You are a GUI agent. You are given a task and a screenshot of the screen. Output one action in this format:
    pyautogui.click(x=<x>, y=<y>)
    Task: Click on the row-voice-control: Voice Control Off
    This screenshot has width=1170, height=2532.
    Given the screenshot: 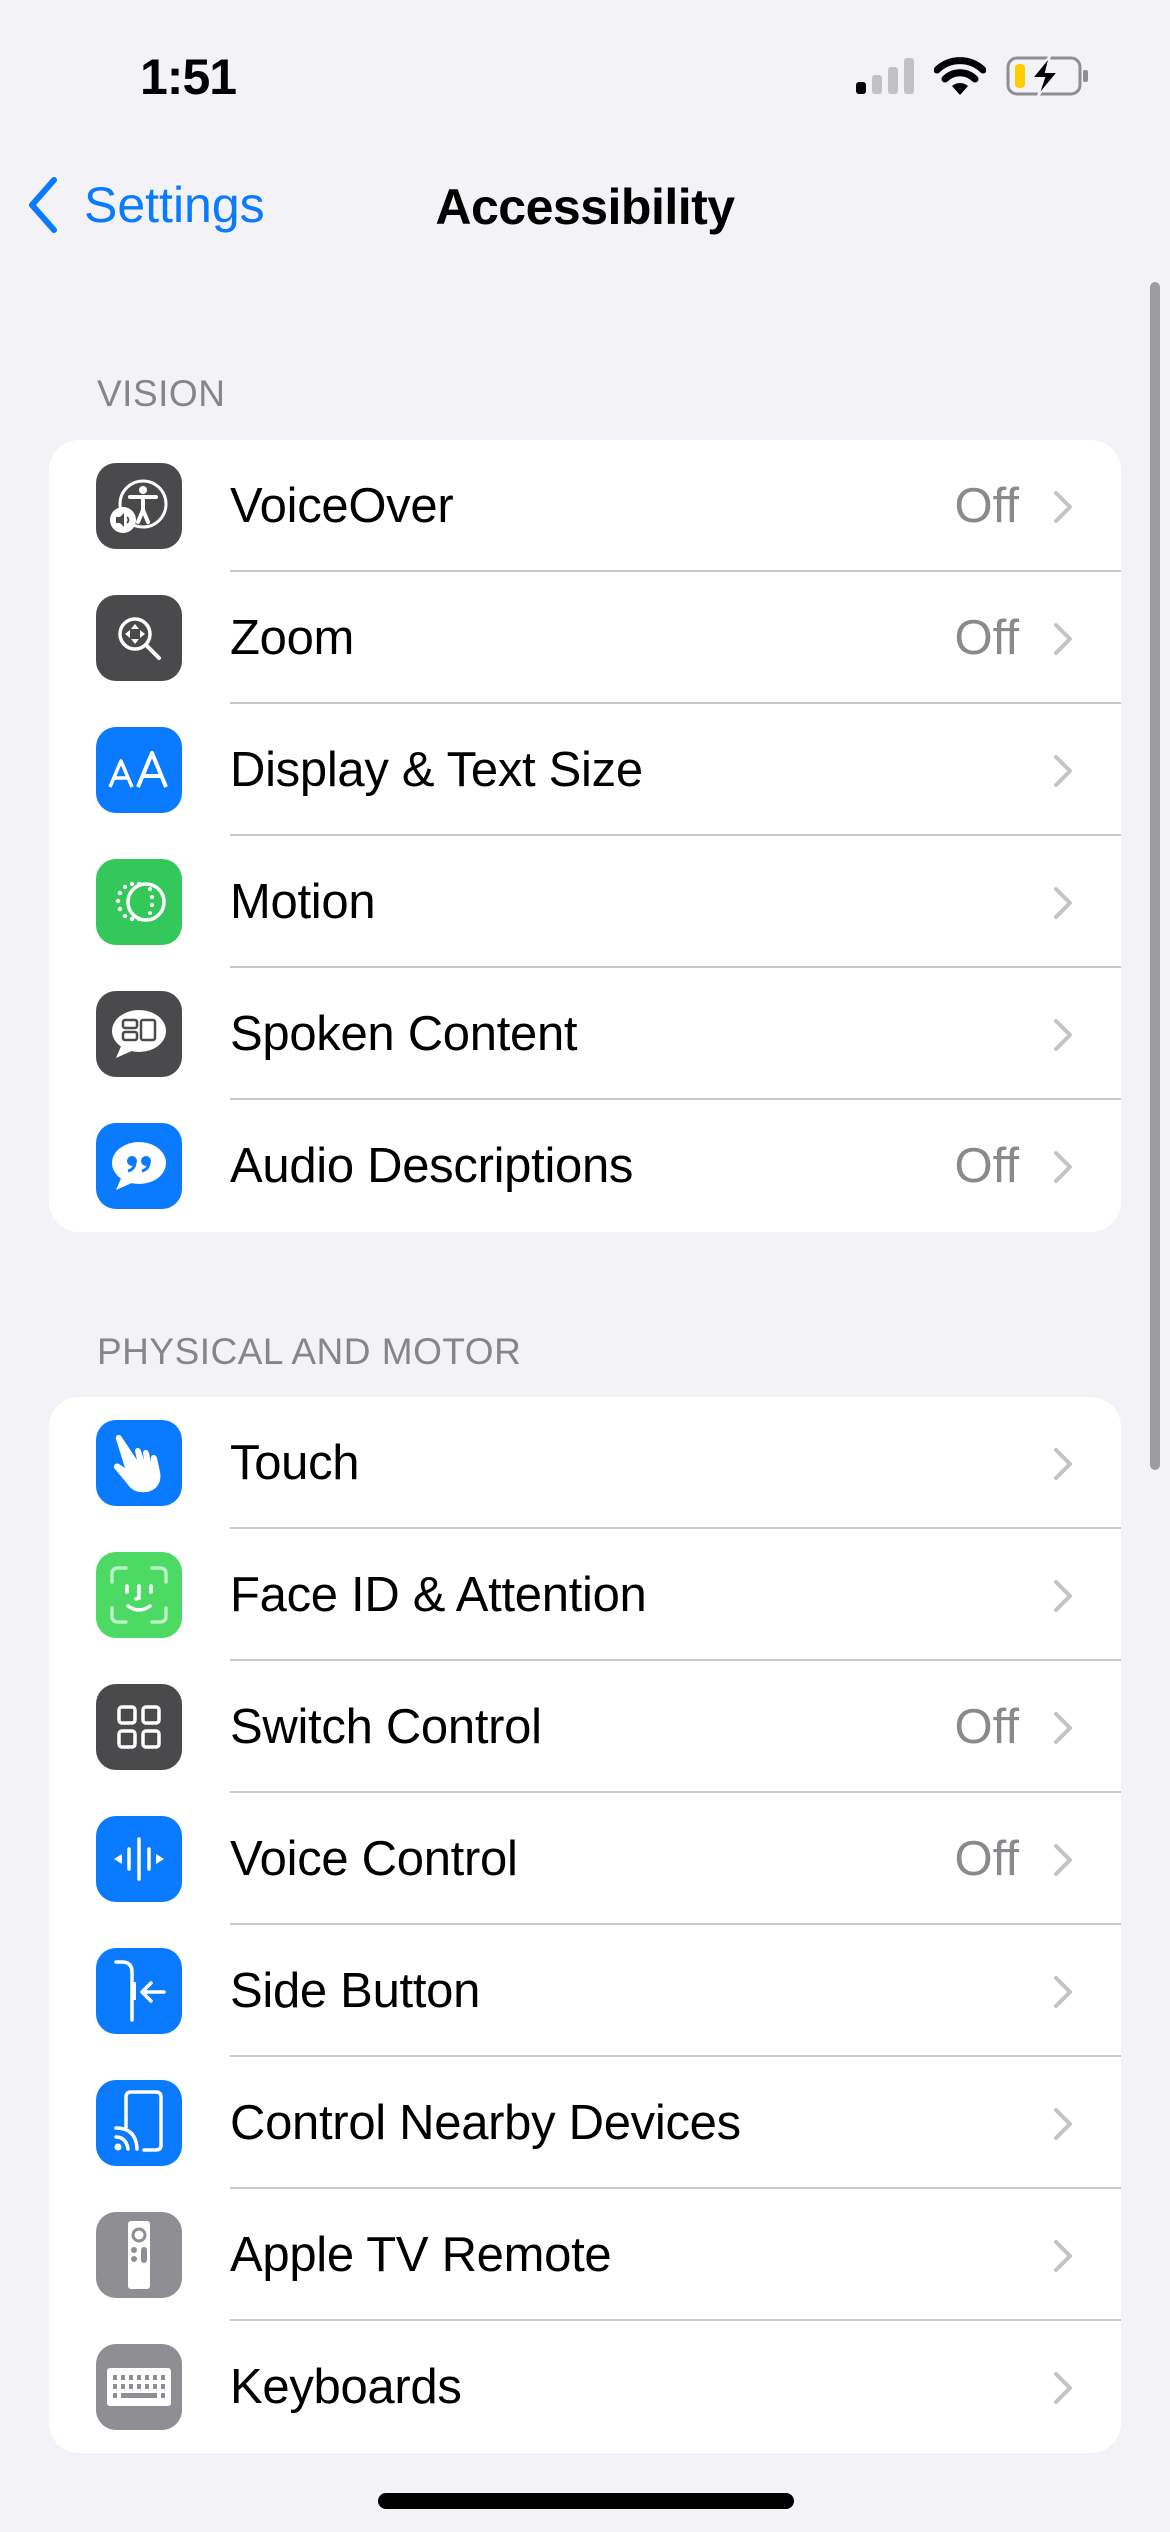 What is the action you would take?
    pyautogui.click(x=585, y=1859)
    